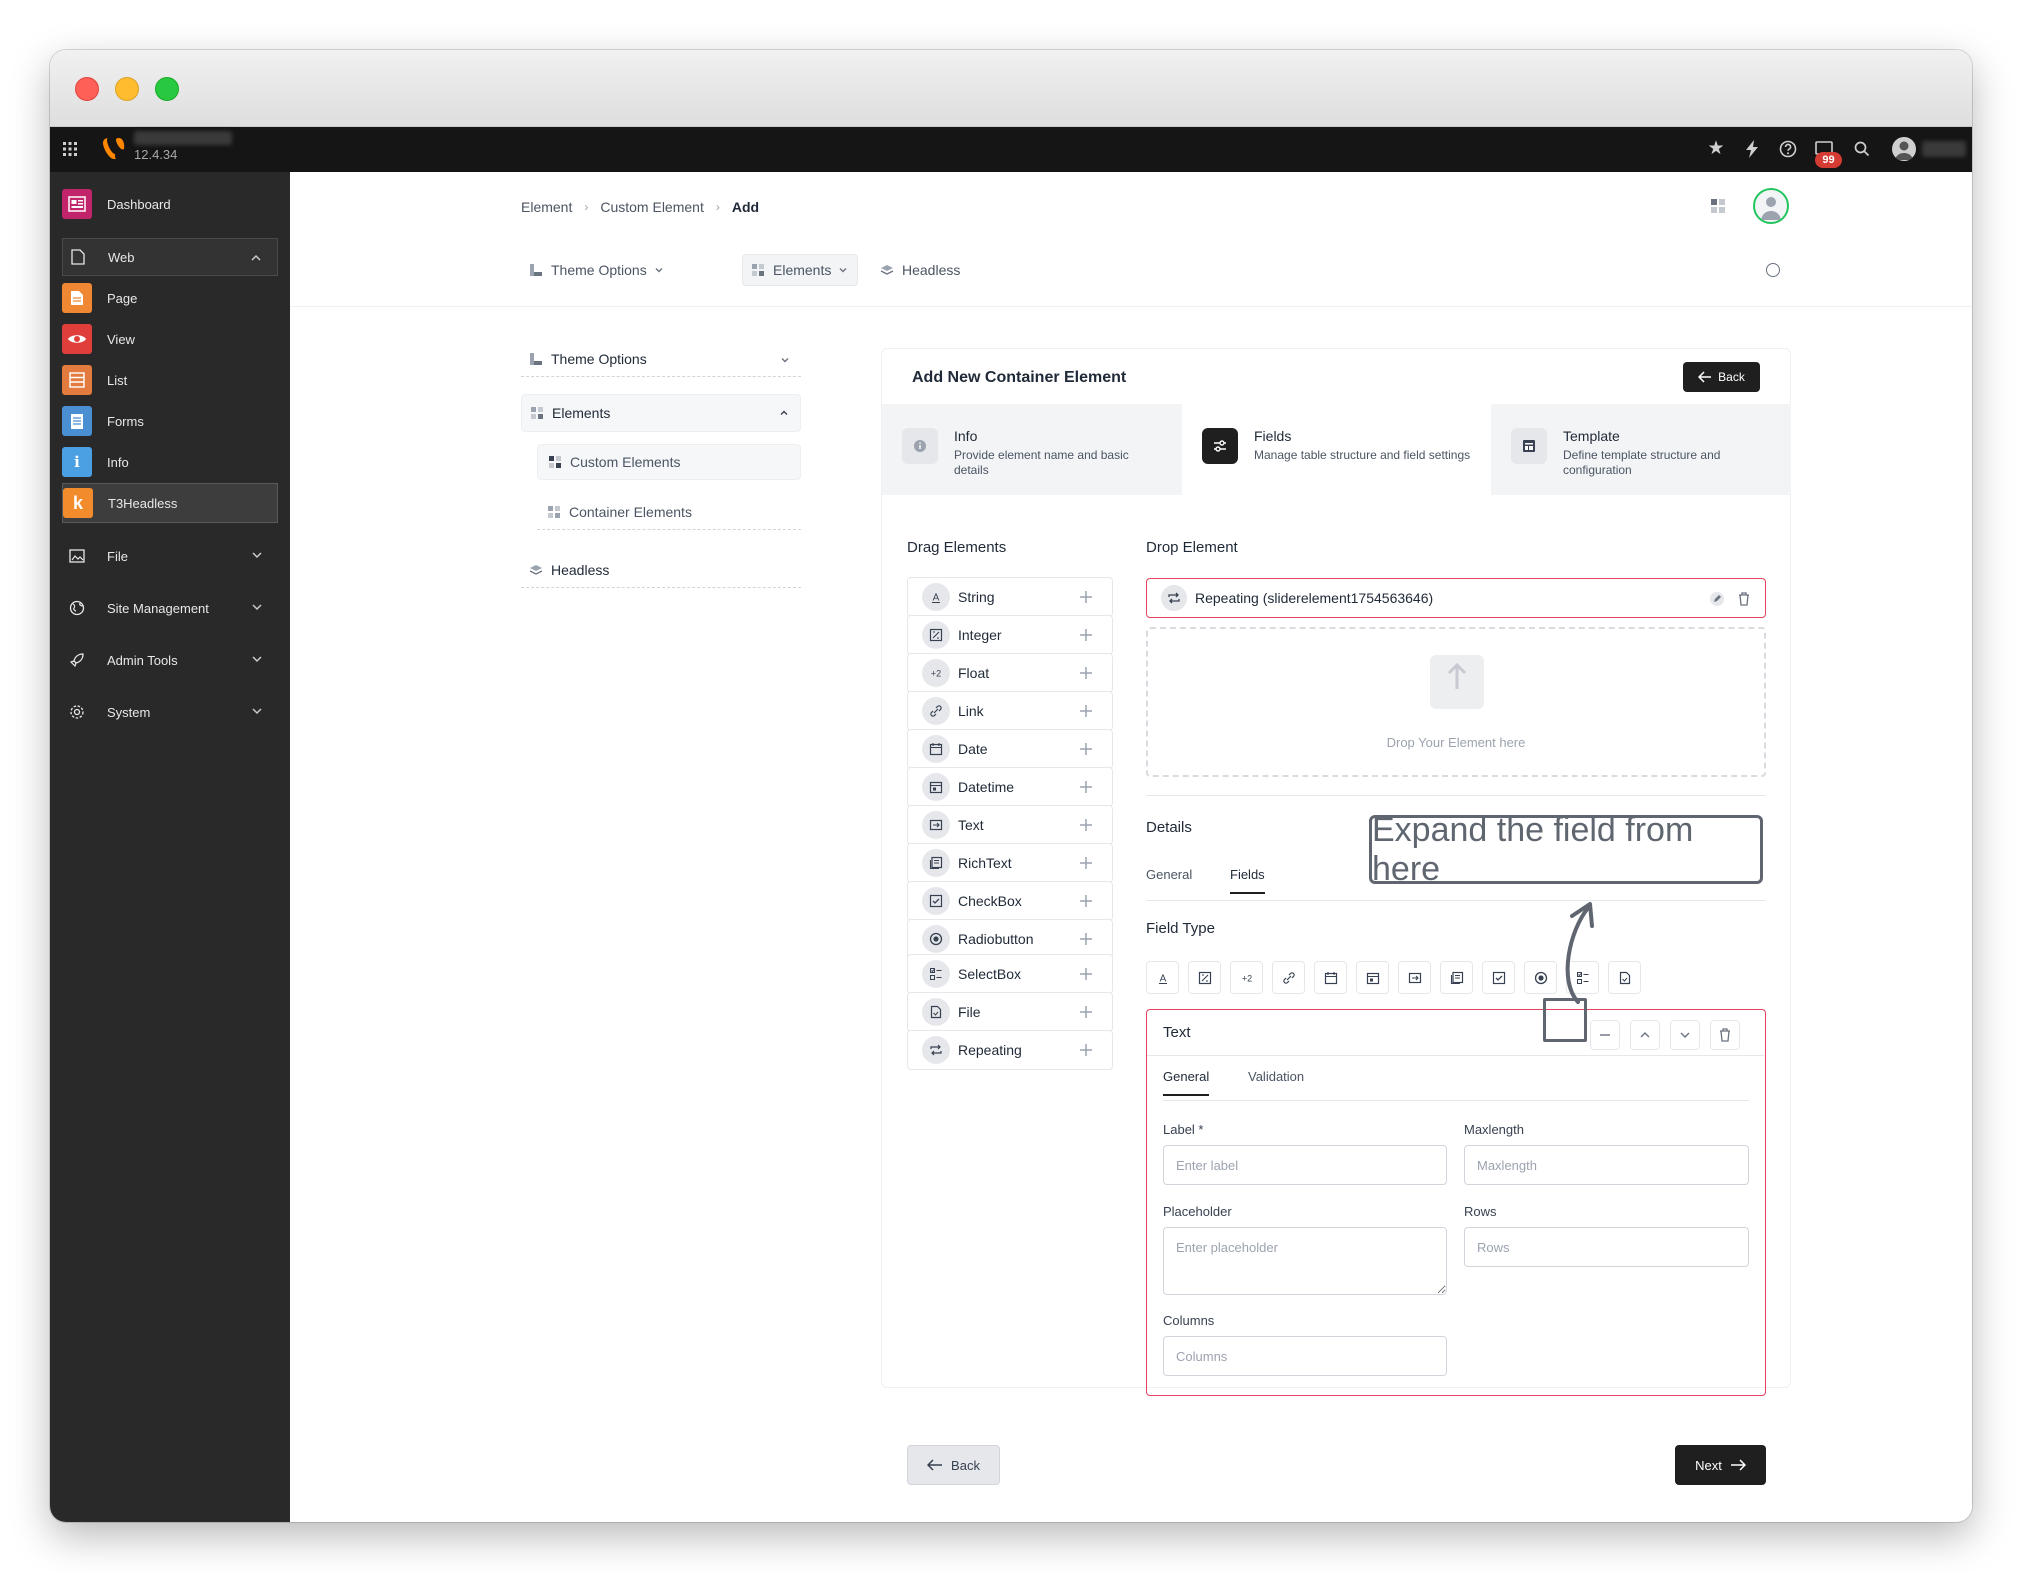  What do you see at coordinates (1010, 673) in the screenshot?
I see `drag-item-float: +2 Float` at bounding box center [1010, 673].